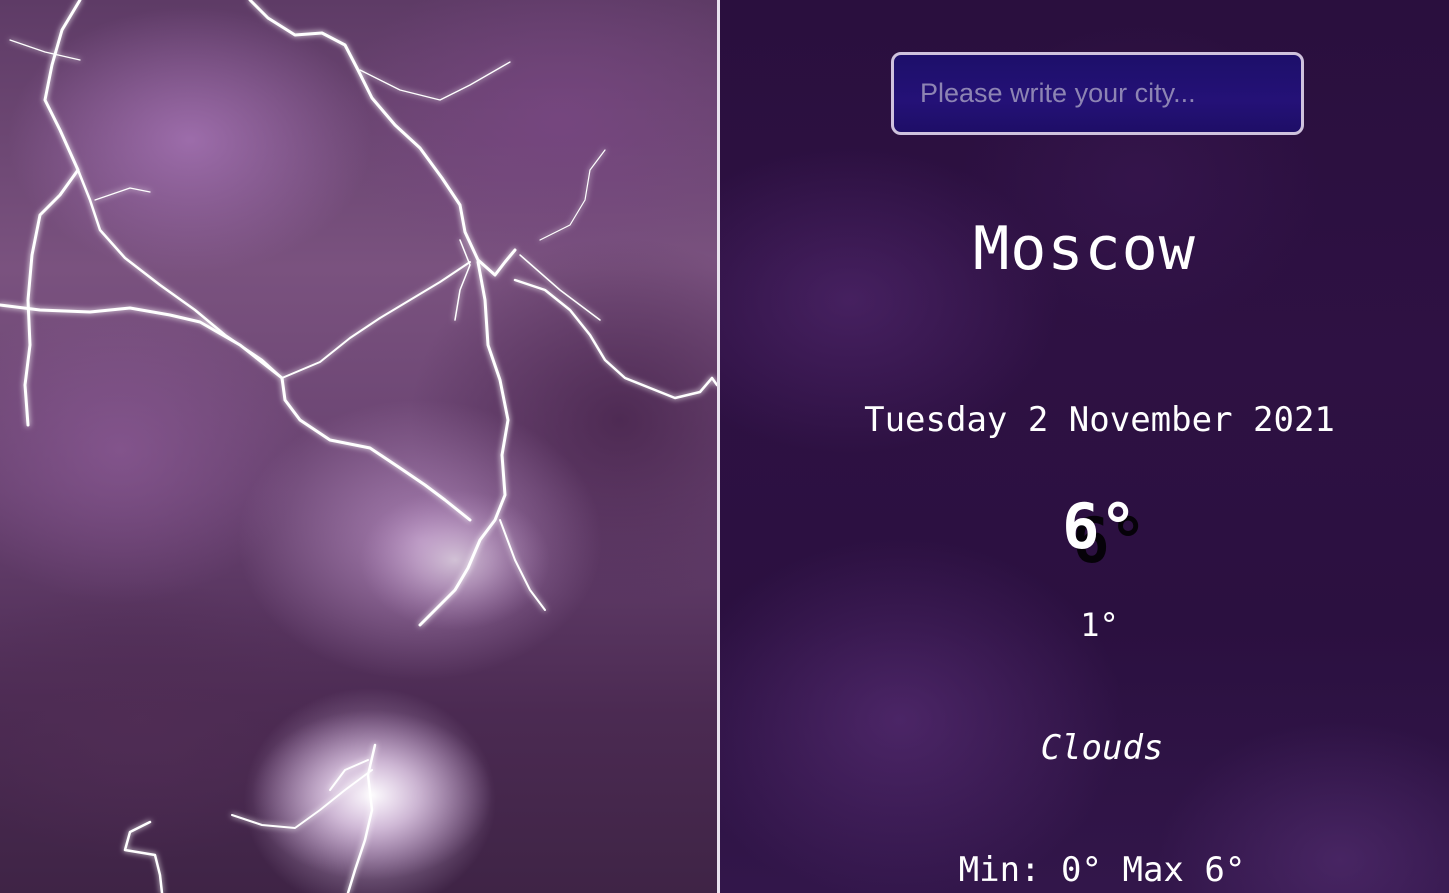 The width and height of the screenshot is (1449, 893). I want to click on secondary-temperature: 1°, so click(1099, 625).